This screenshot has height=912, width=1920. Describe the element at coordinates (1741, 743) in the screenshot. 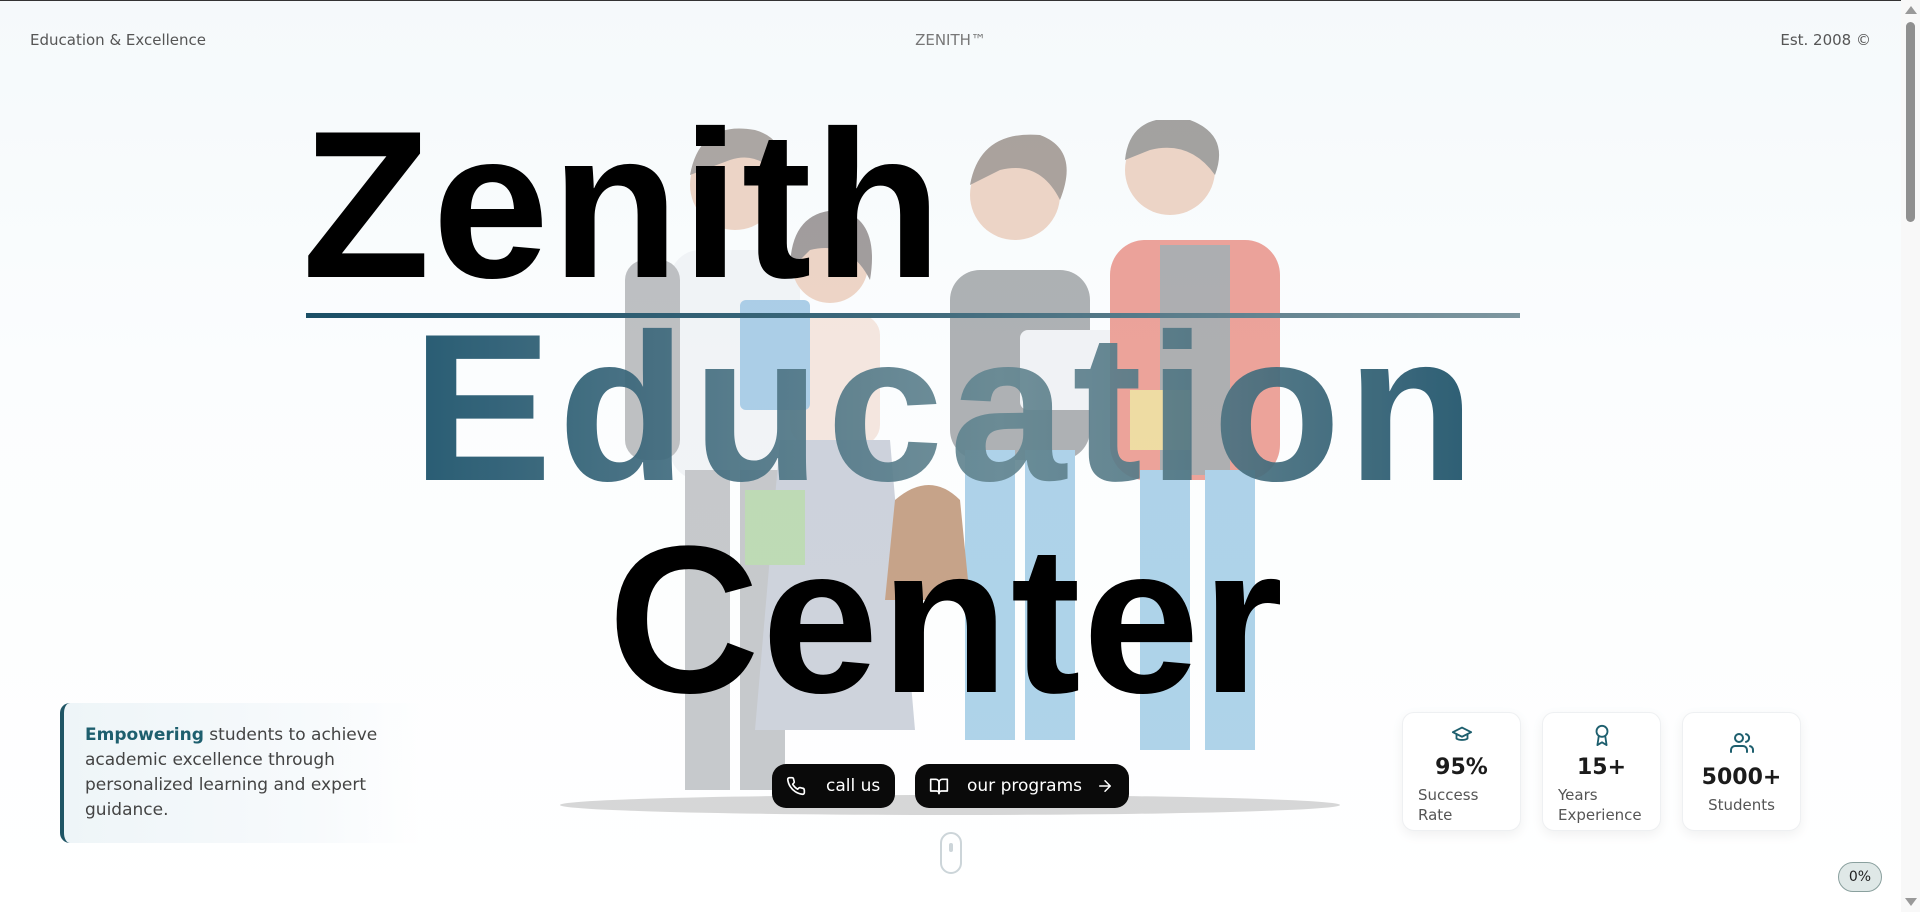

I see `users-icon` at that location.